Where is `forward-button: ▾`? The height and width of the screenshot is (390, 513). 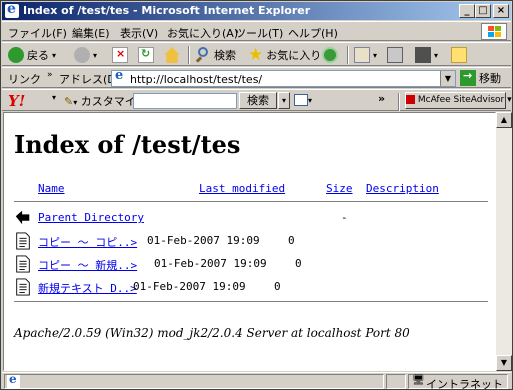
forward-button: ▾ is located at coordinates (85, 55).